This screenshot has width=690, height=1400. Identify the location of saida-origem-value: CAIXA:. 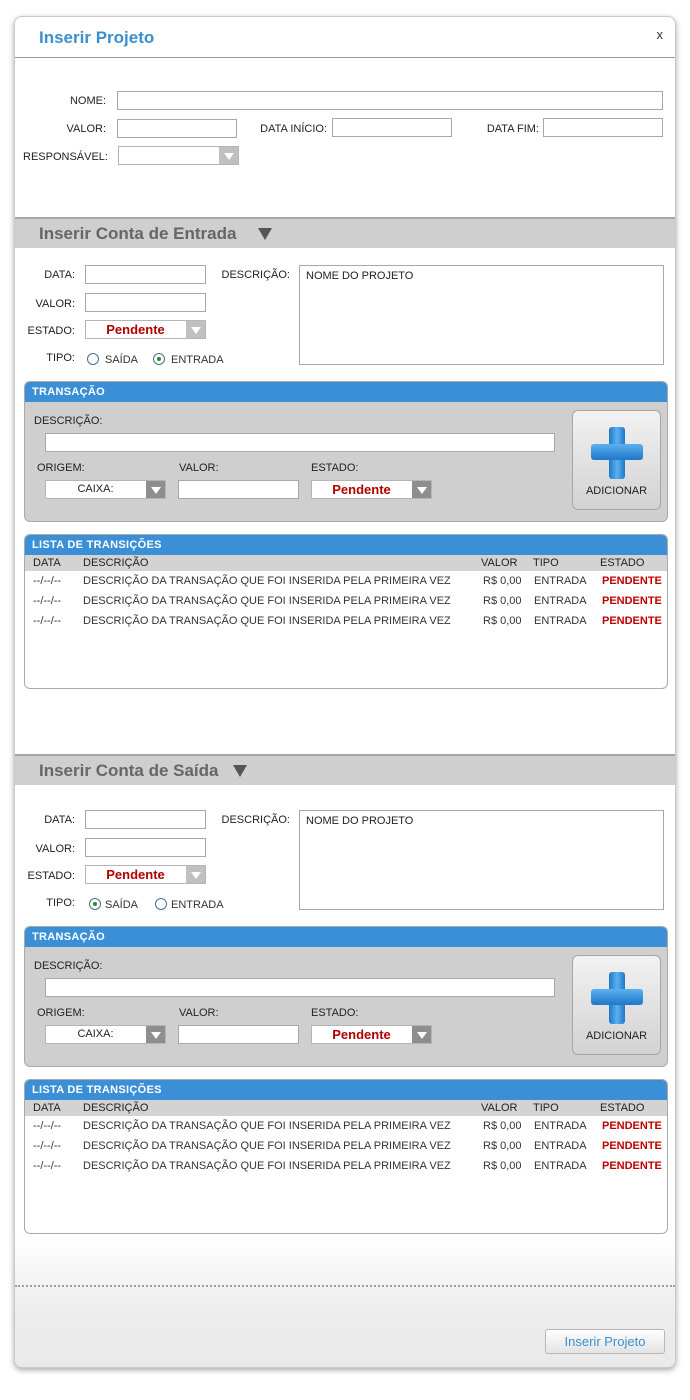
(95, 1034).